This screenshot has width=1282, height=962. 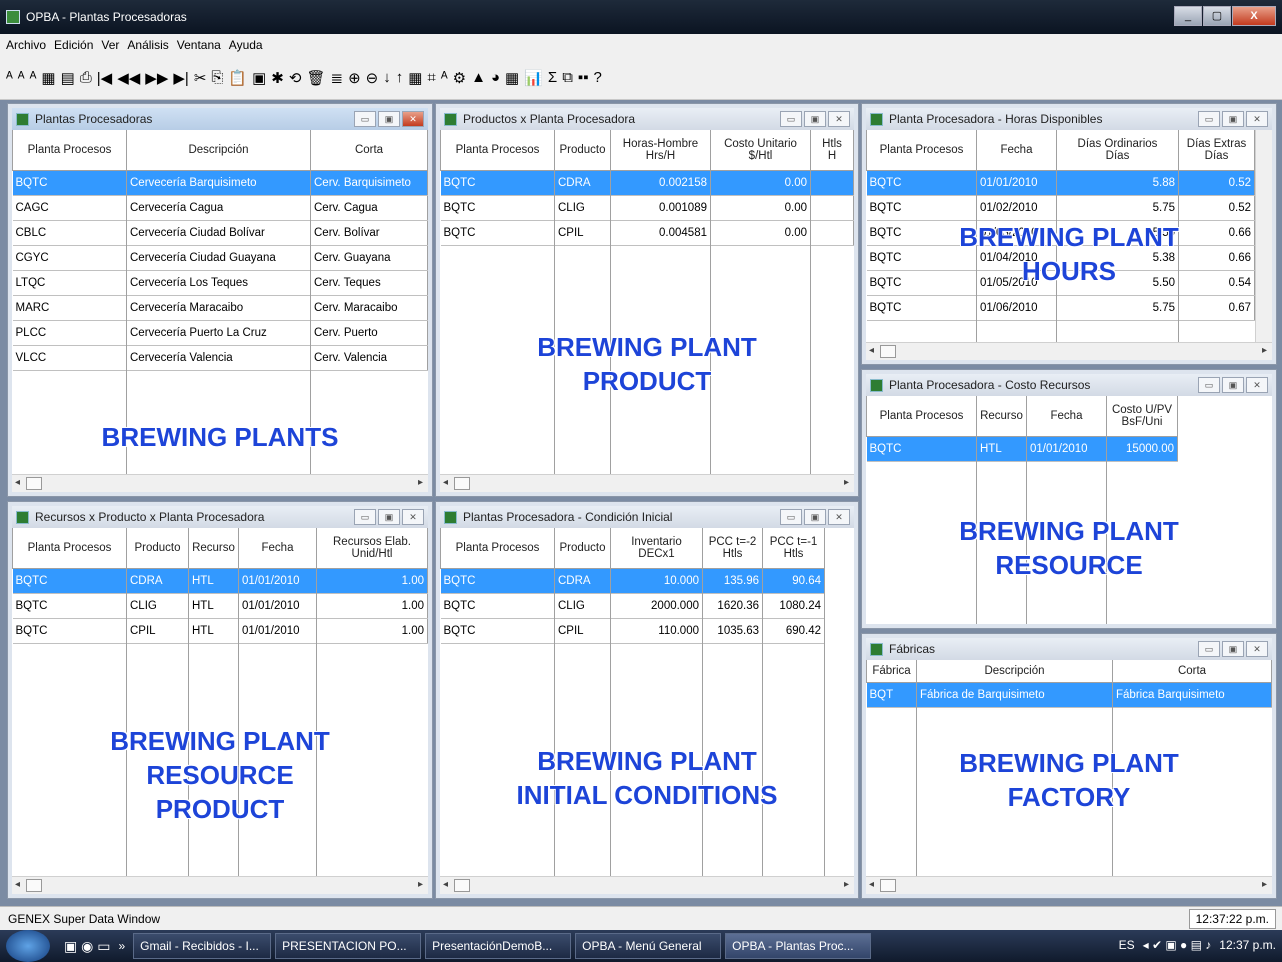 What do you see at coordinates (69, 308) in the screenshot?
I see `table-cell: MARC` at bounding box center [69, 308].